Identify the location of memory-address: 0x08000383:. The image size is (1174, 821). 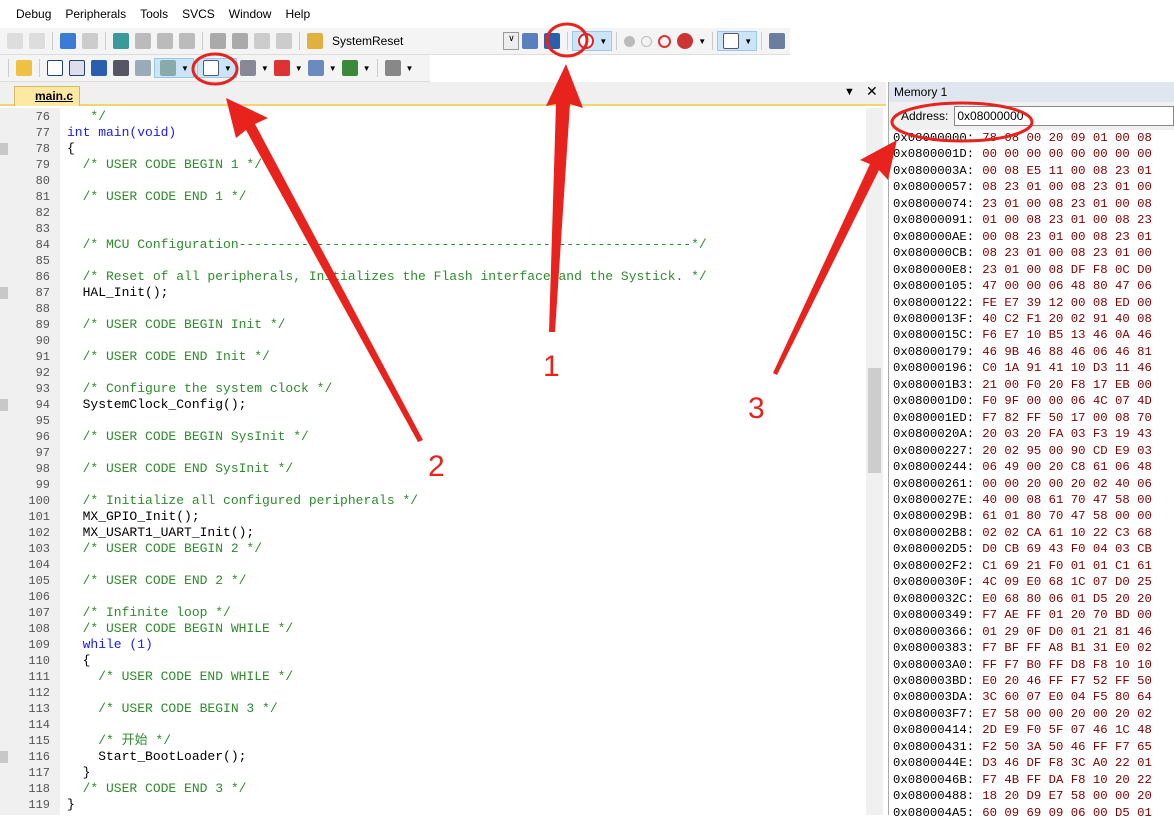
(934, 648).